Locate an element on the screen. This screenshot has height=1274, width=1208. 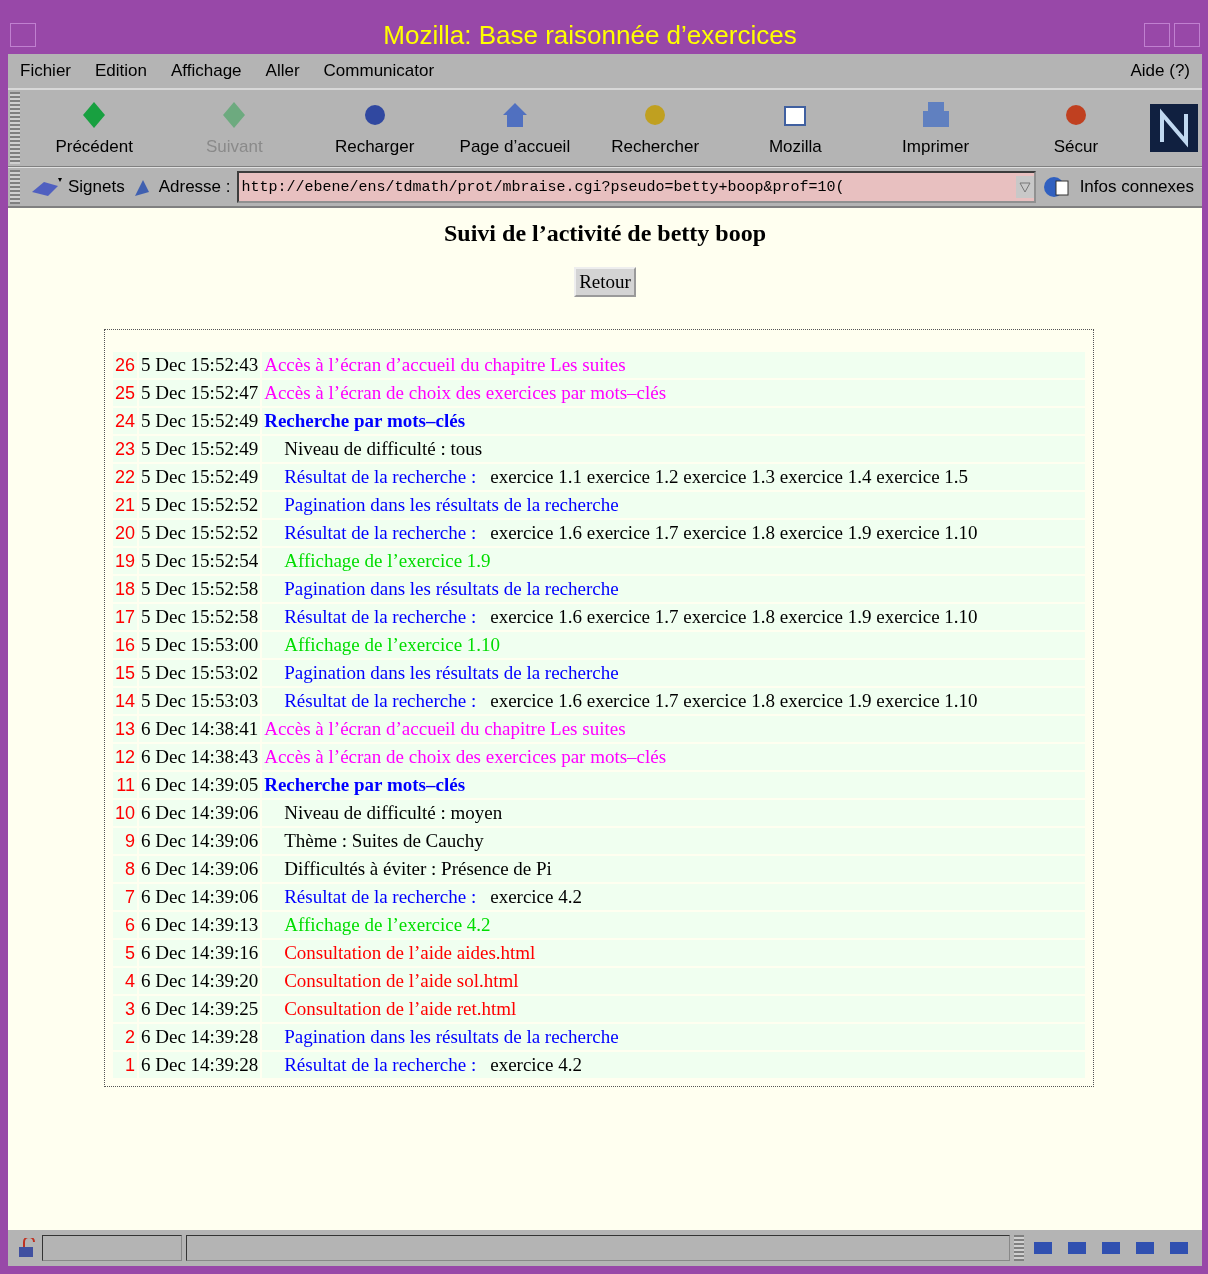
timestamp-cell: 6 Dec 14:39:20 is located at coordinates (200, 981).